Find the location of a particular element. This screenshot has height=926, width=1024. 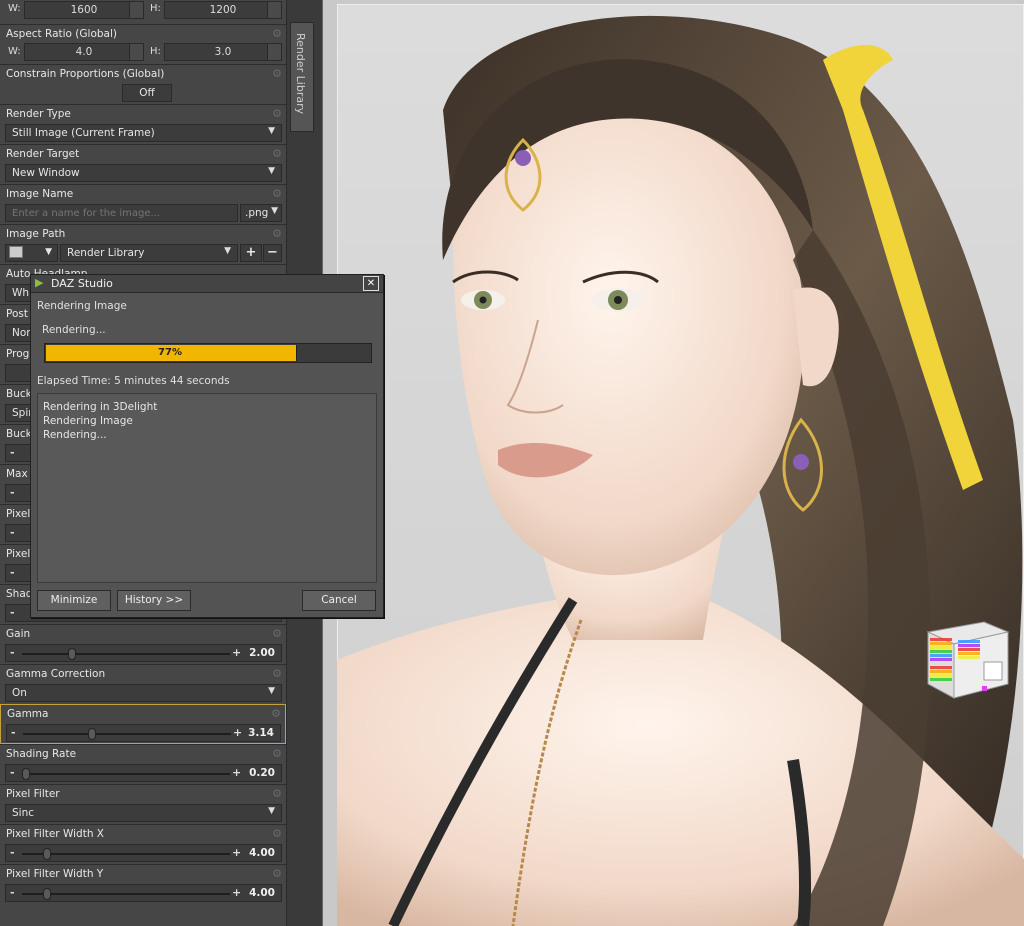

aspect-w-spinbox: 4.0 is located at coordinates (84, 52).